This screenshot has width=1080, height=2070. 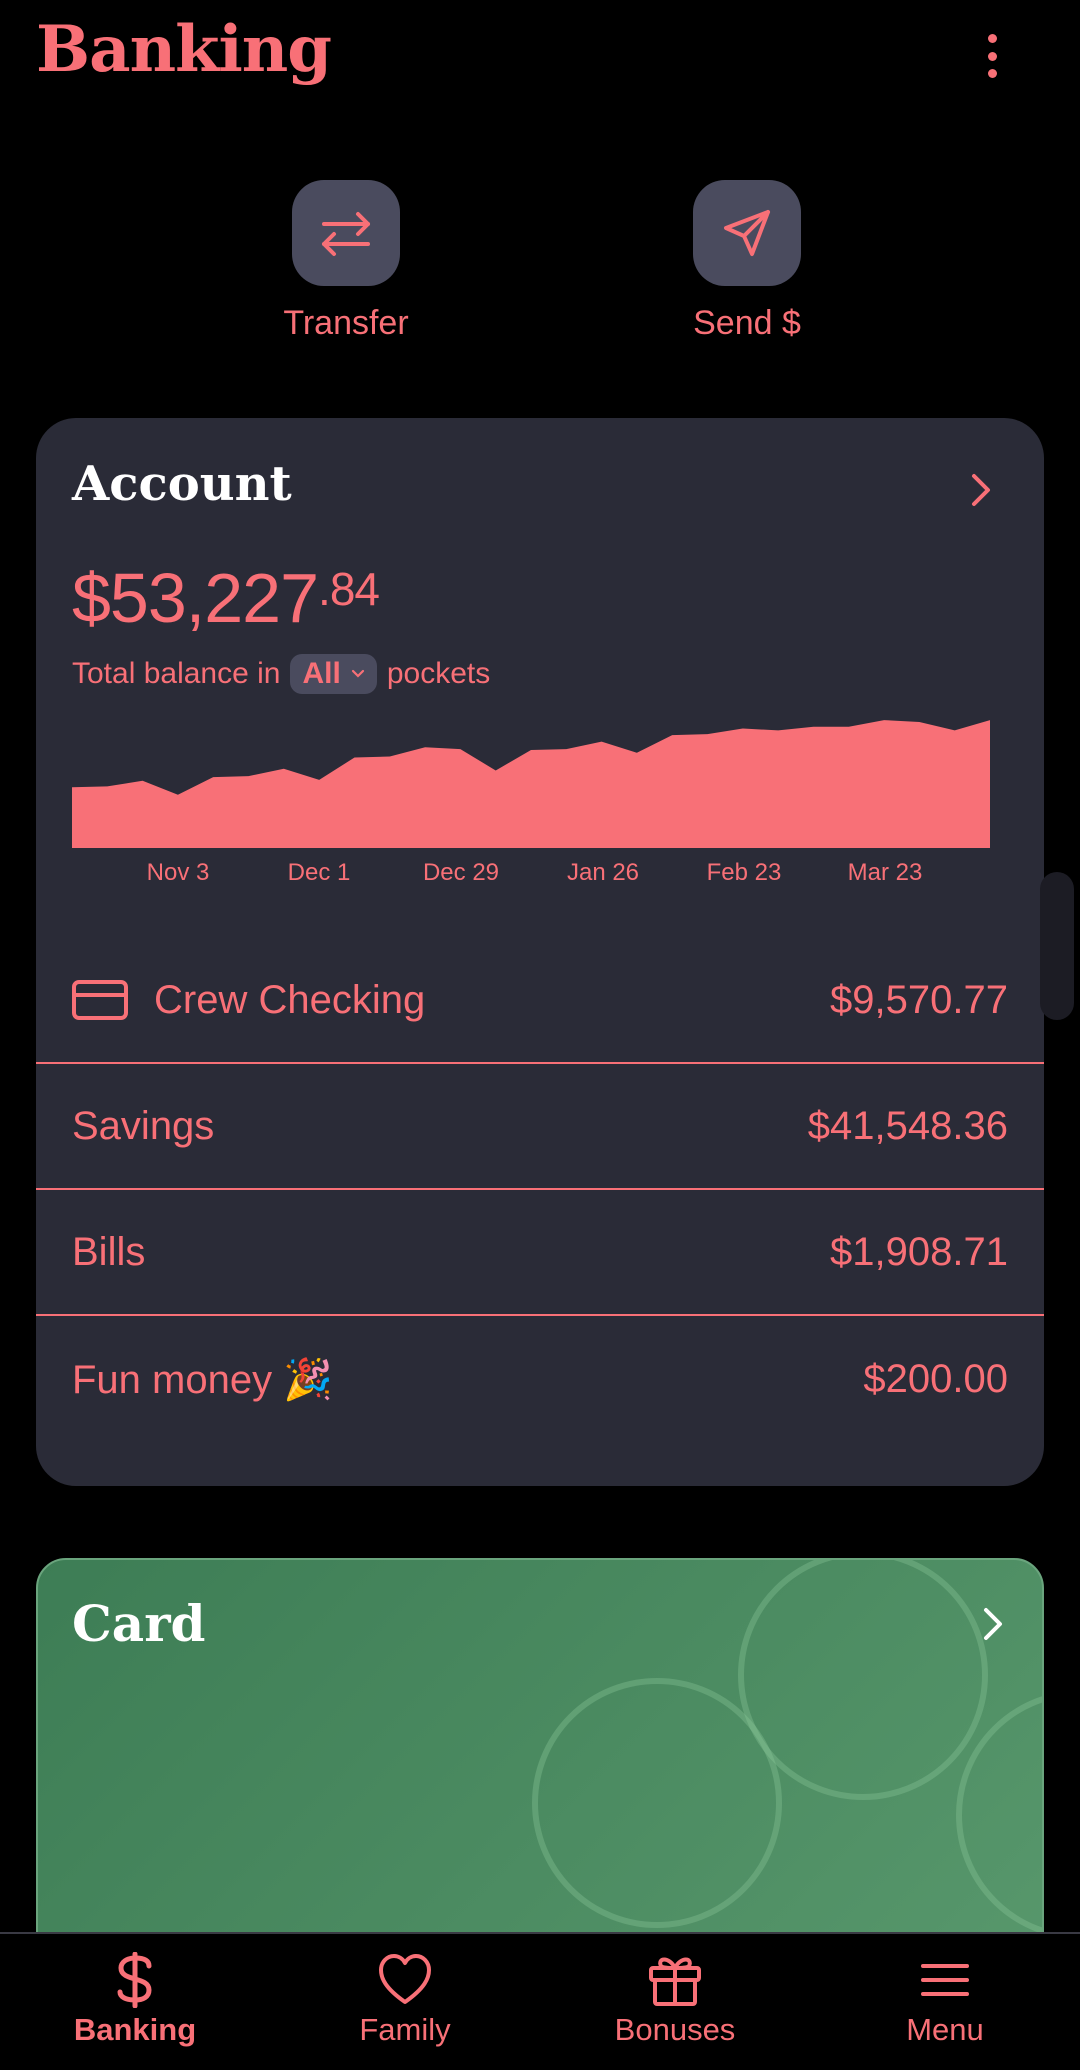 I want to click on pocket-name: Savings, so click(x=143, y=1125).